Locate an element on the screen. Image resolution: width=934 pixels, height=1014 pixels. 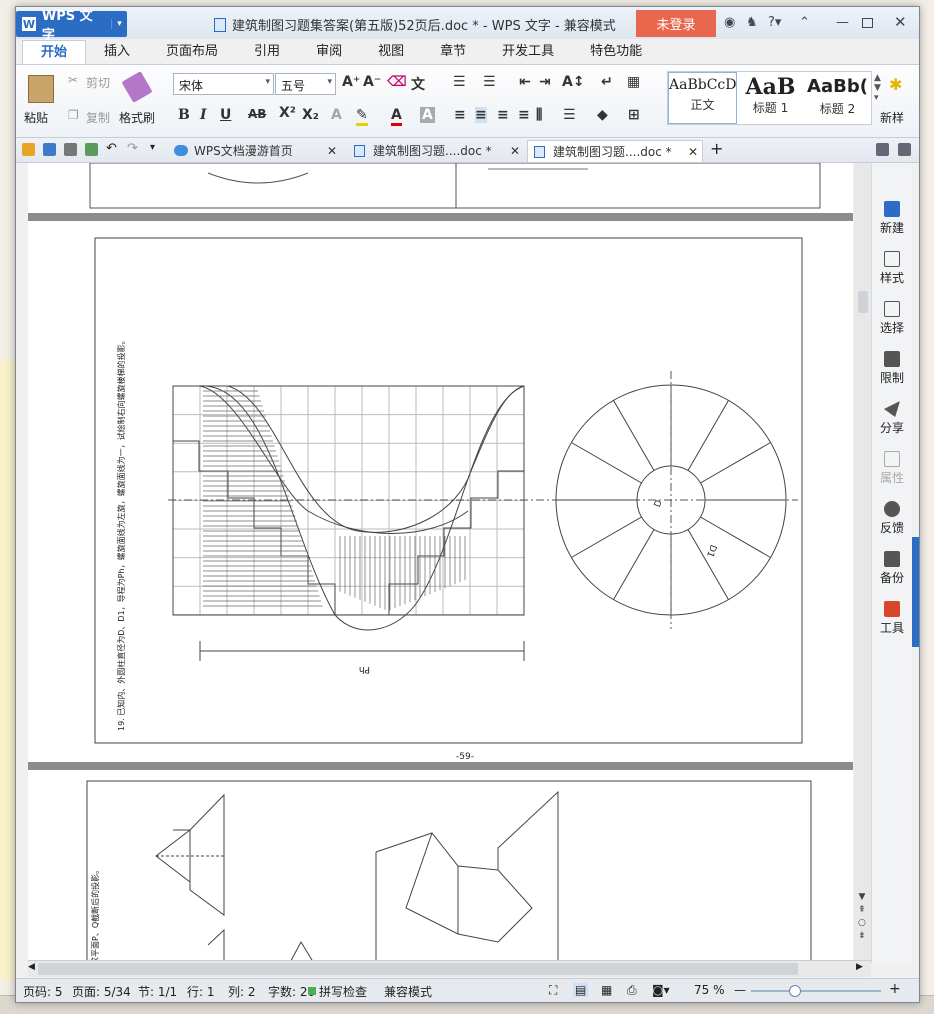
save-icon is located at coordinates (49, 149).